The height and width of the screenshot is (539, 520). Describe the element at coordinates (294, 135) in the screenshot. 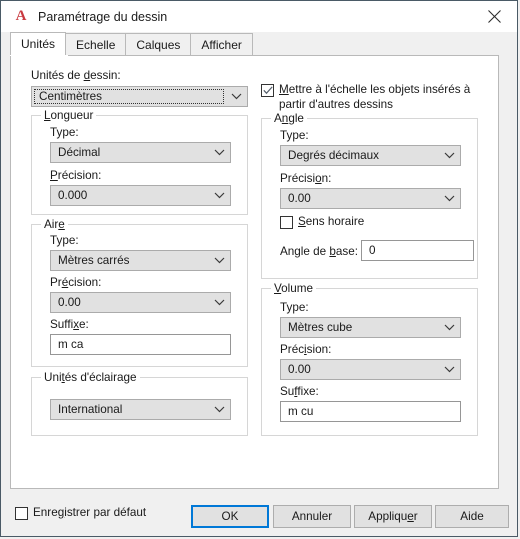

I see `angle-type-label: Type:` at that location.